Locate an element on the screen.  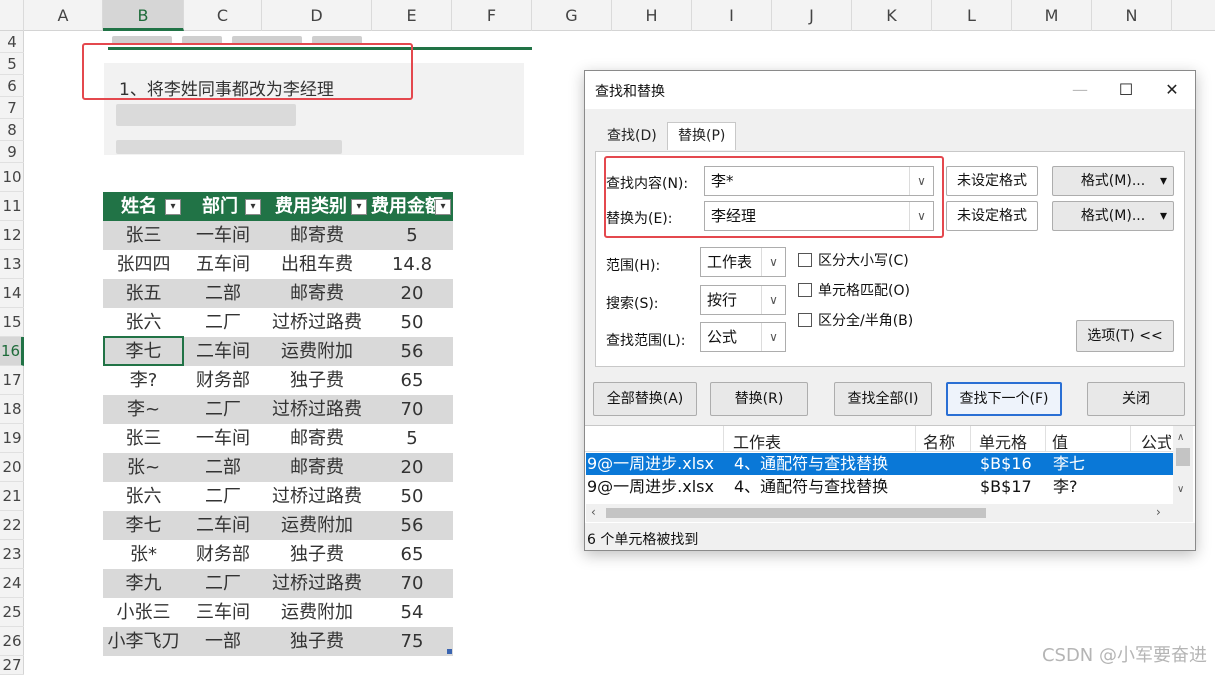
tab-replace: 替换(P) is located at coordinates (702, 136).